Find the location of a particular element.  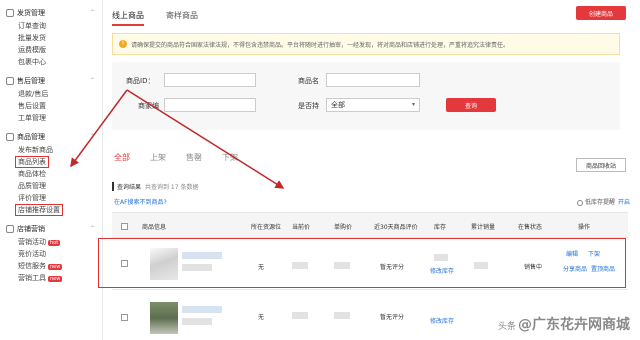

low-stock-toggle: 低库存提醒 开启 is located at coordinates (603, 201).